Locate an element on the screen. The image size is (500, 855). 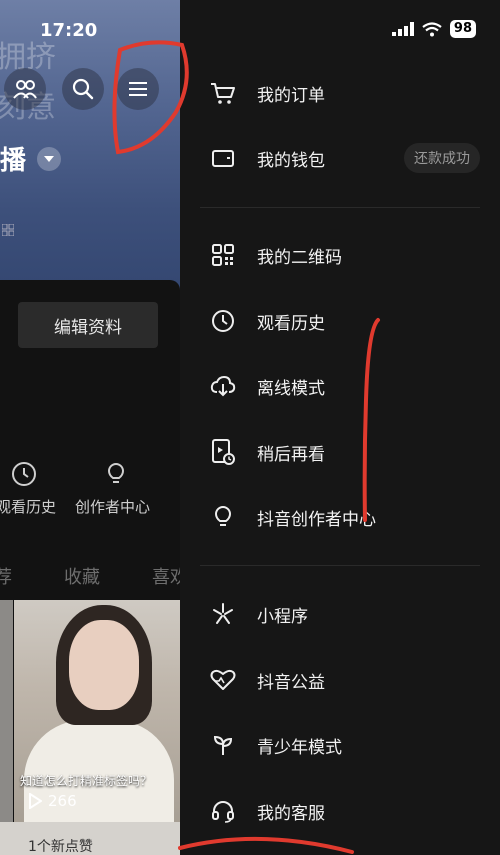
search-button is located at coordinates (83, 89).